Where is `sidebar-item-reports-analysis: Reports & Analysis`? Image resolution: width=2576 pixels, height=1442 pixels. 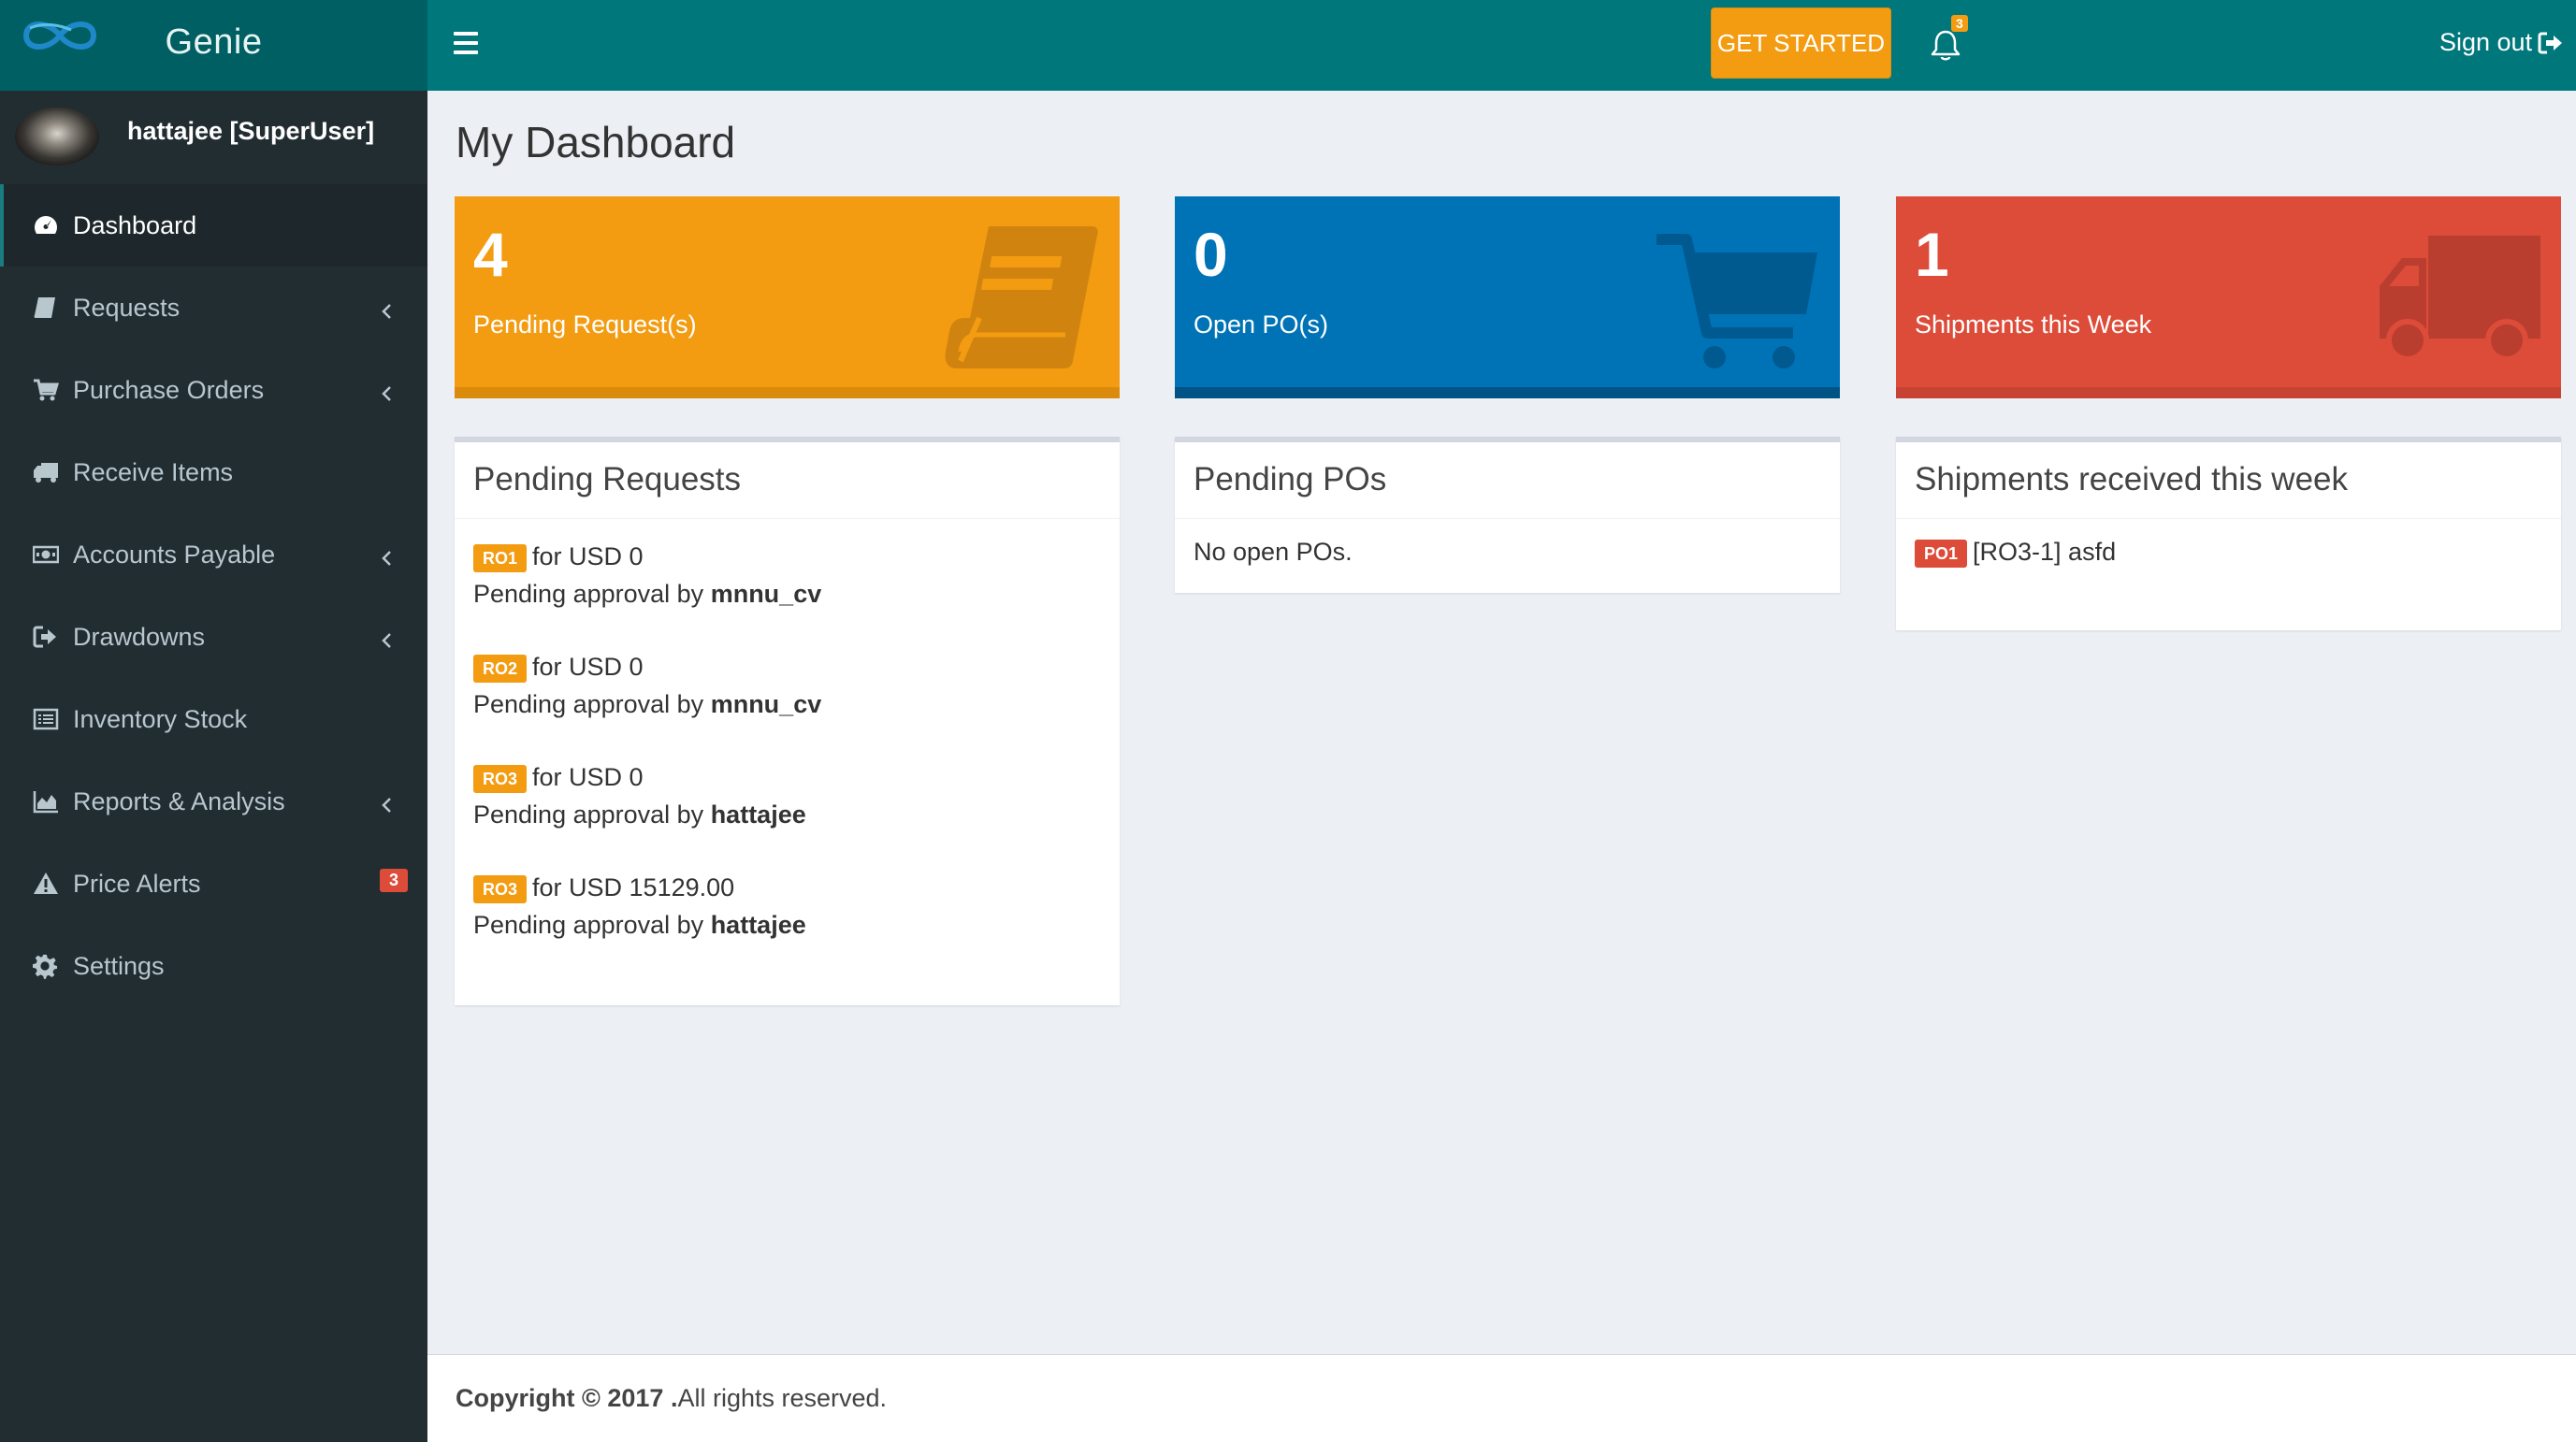
sidebar-item-reports-analysis: Reports & Analysis is located at coordinates (213, 801).